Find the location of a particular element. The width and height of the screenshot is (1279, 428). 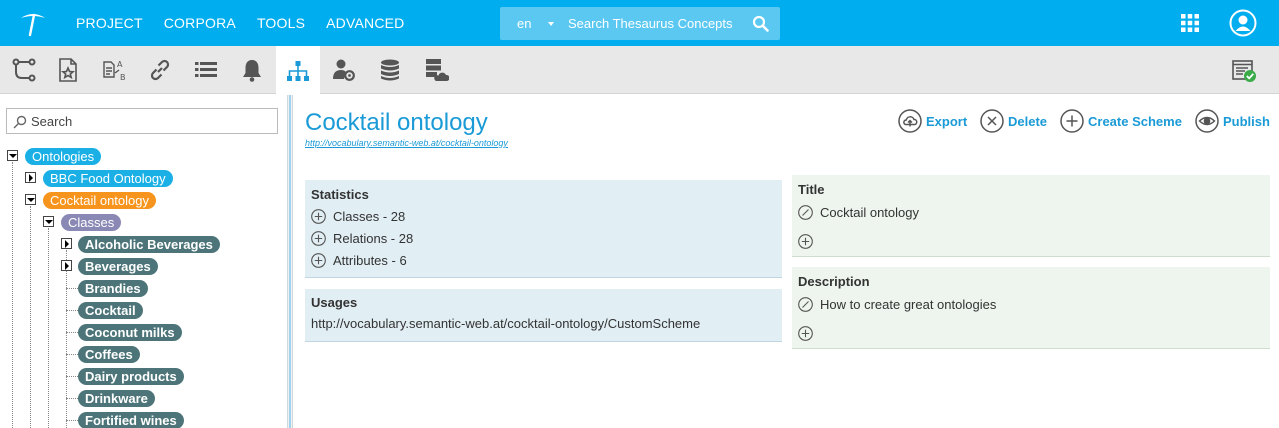

links-button is located at coordinates (160, 70).